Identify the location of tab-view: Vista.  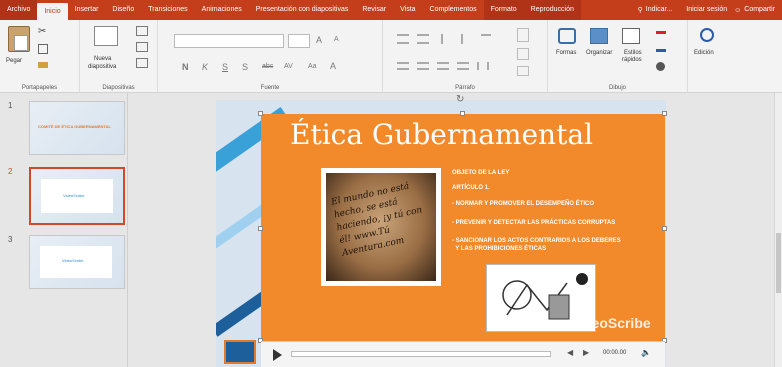
(407, 10).